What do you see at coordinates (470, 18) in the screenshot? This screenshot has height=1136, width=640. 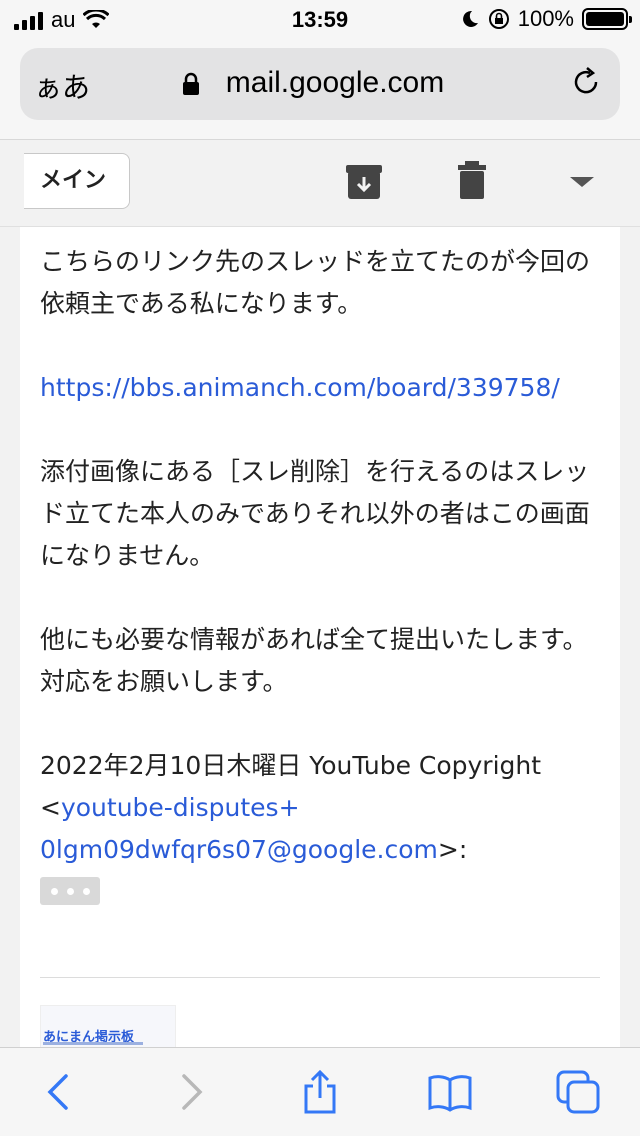 I see `moon-icon` at bounding box center [470, 18].